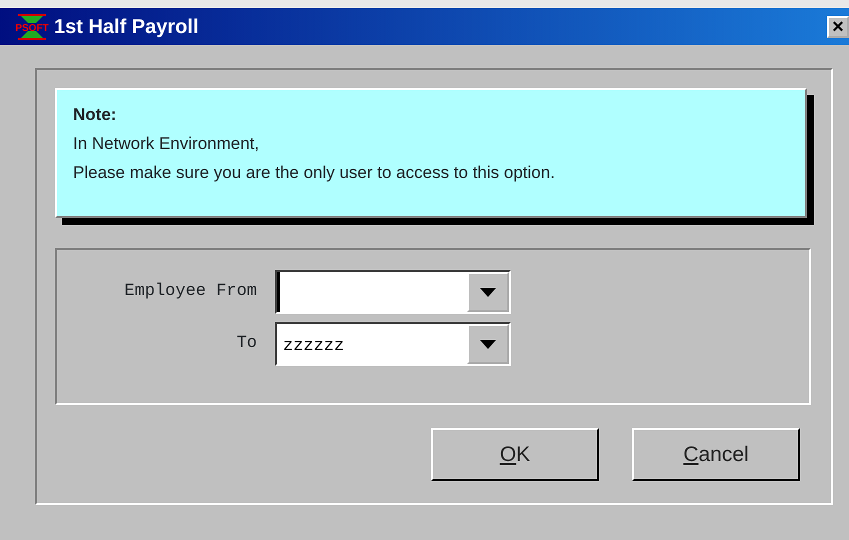 The width and height of the screenshot is (849, 540). What do you see at coordinates (716, 454) in the screenshot?
I see `dialog-button: Cancel` at bounding box center [716, 454].